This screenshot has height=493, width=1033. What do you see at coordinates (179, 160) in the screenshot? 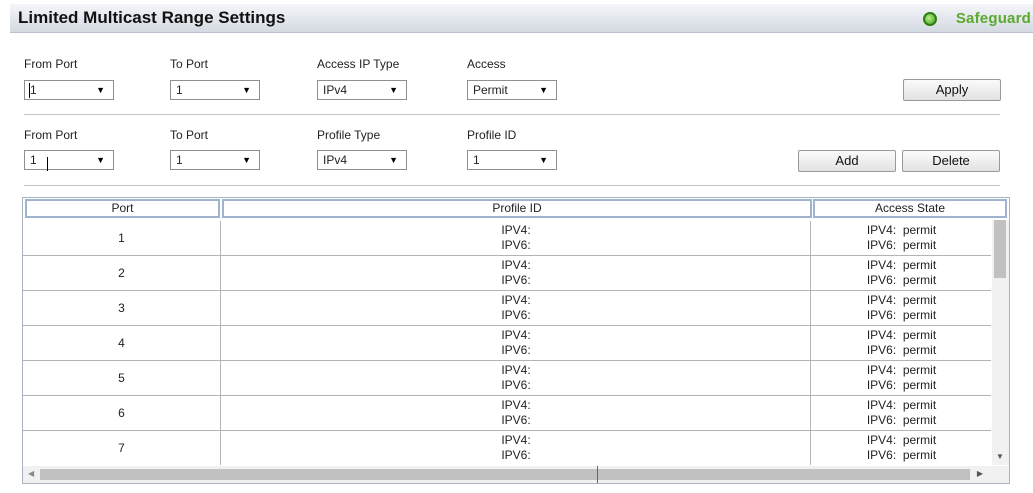
I see `to-port-value-2: 1` at bounding box center [179, 160].